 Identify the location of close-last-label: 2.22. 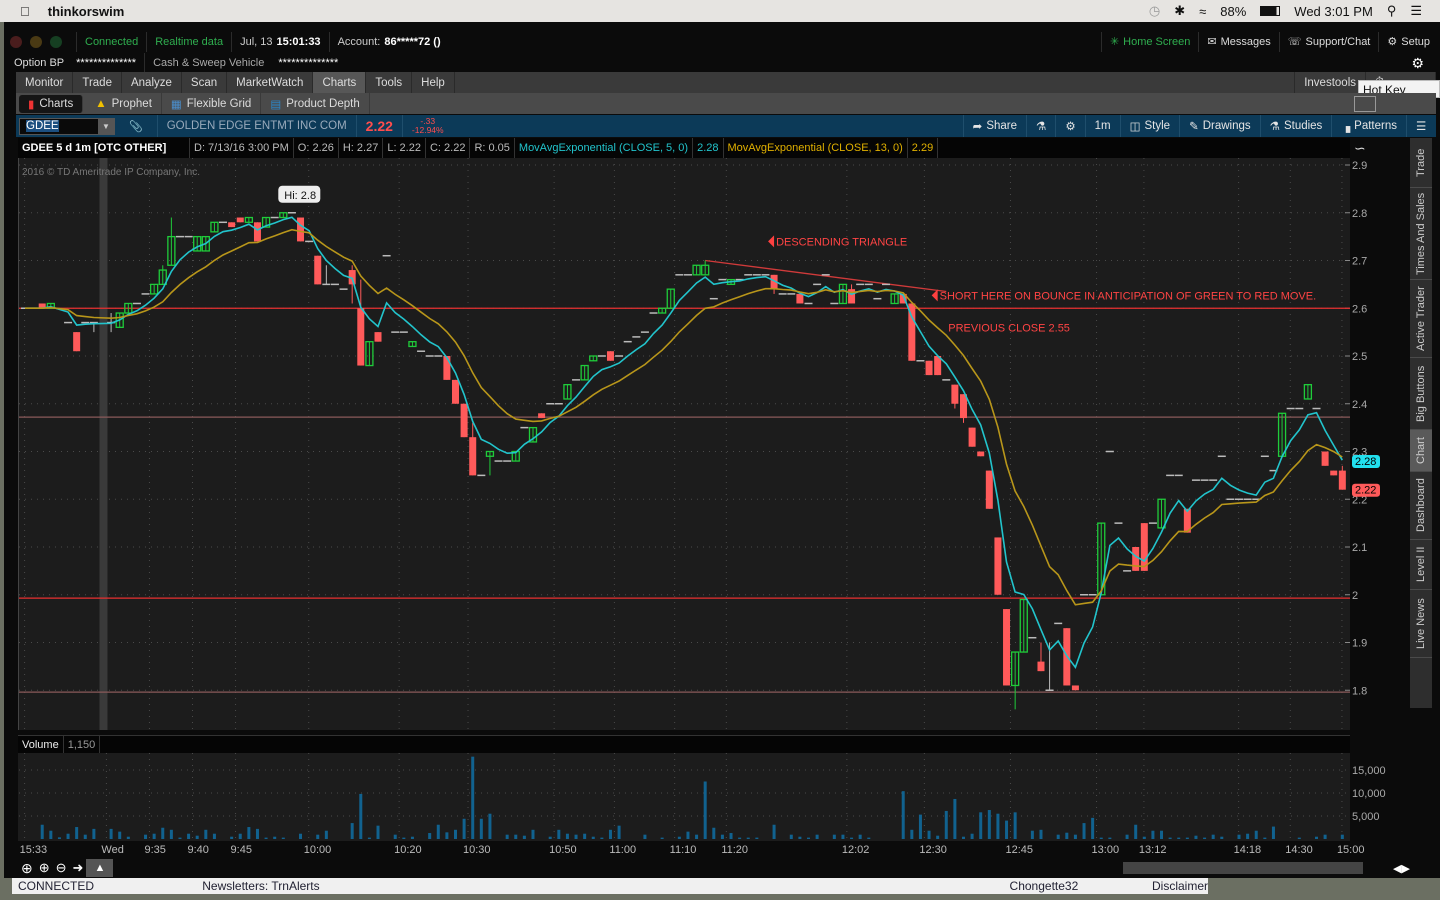
(1365, 491).